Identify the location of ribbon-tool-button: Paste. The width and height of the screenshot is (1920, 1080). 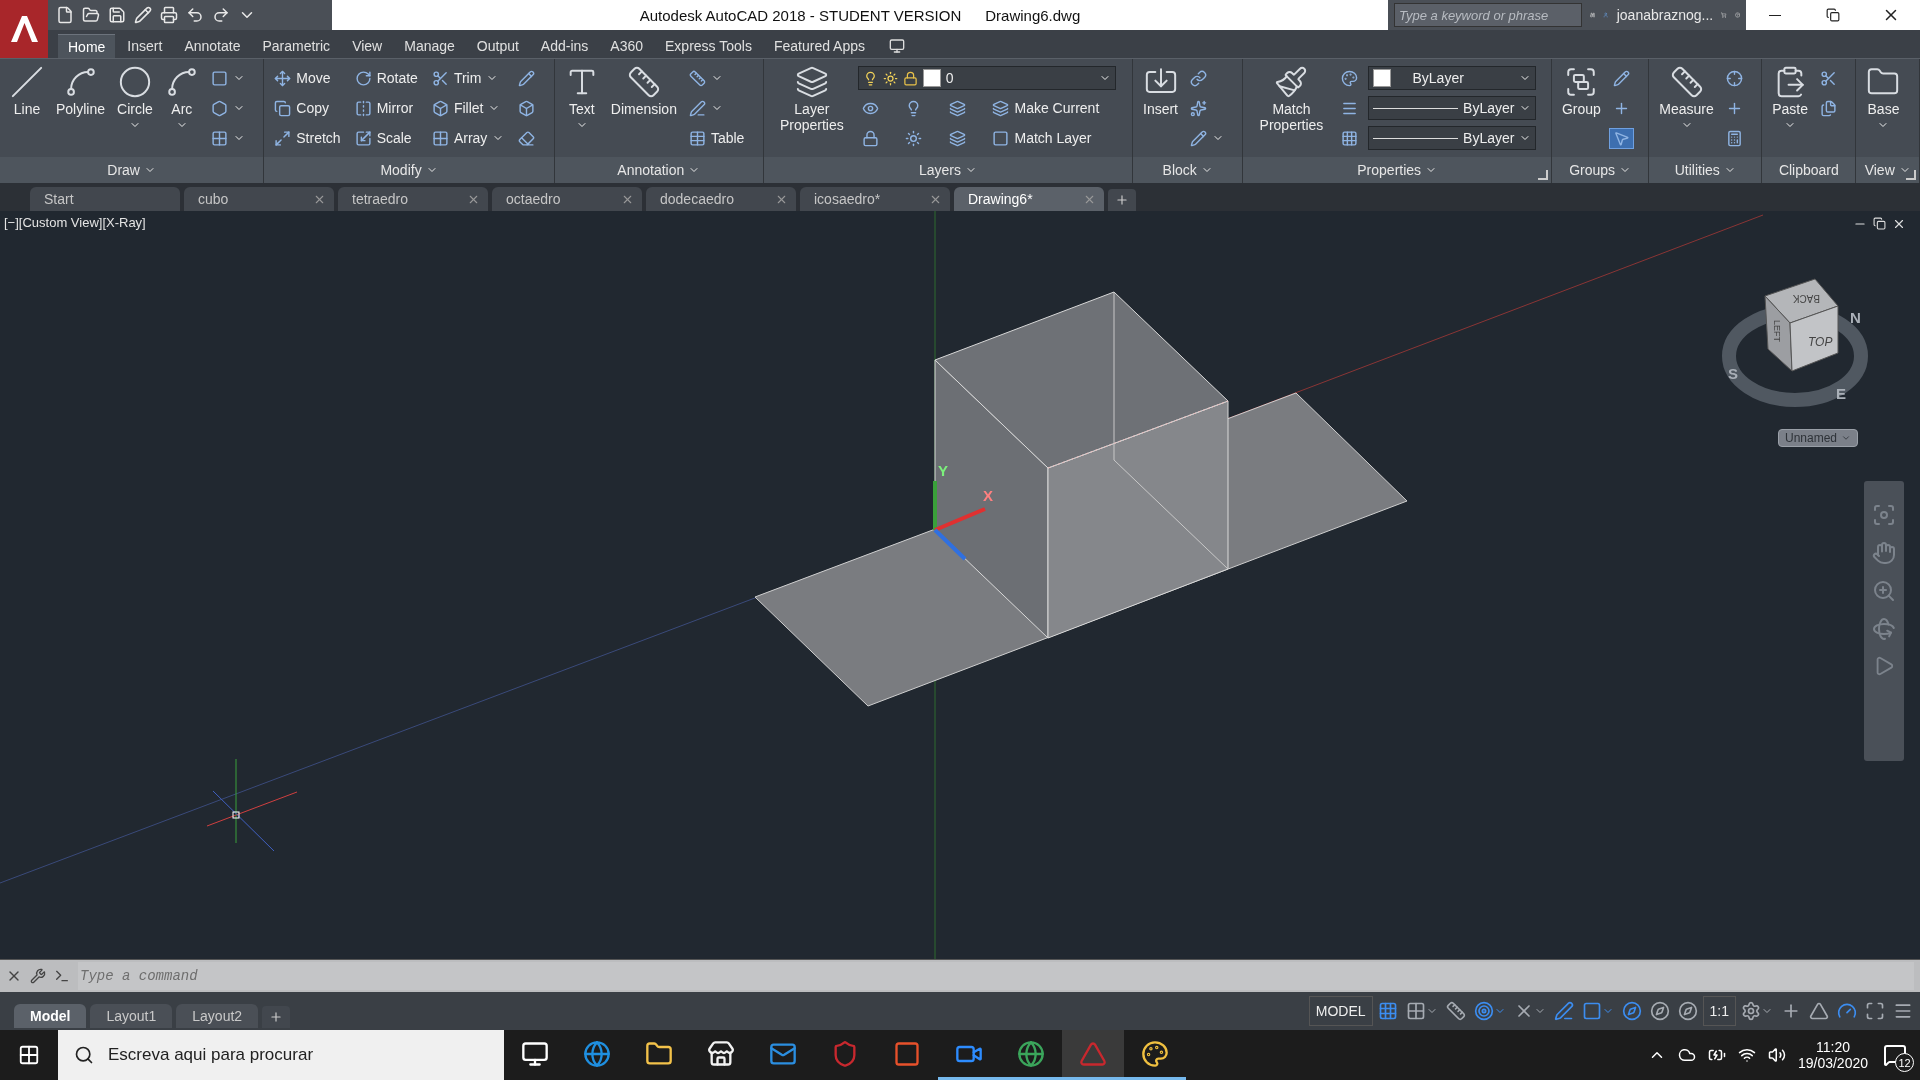
(1790, 98).